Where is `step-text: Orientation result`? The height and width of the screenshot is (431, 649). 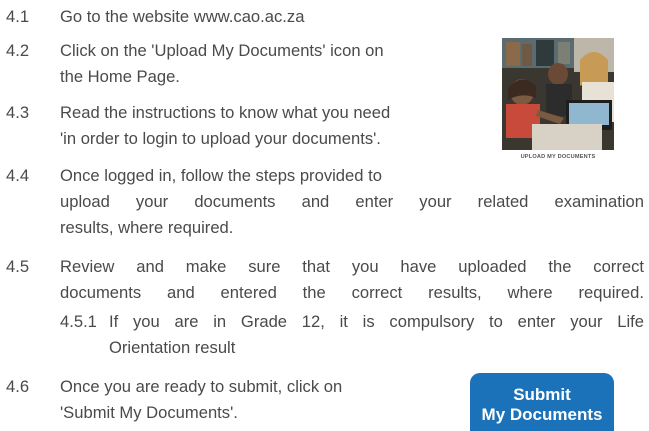 step-text: Orientation result is located at coordinates (172, 347).